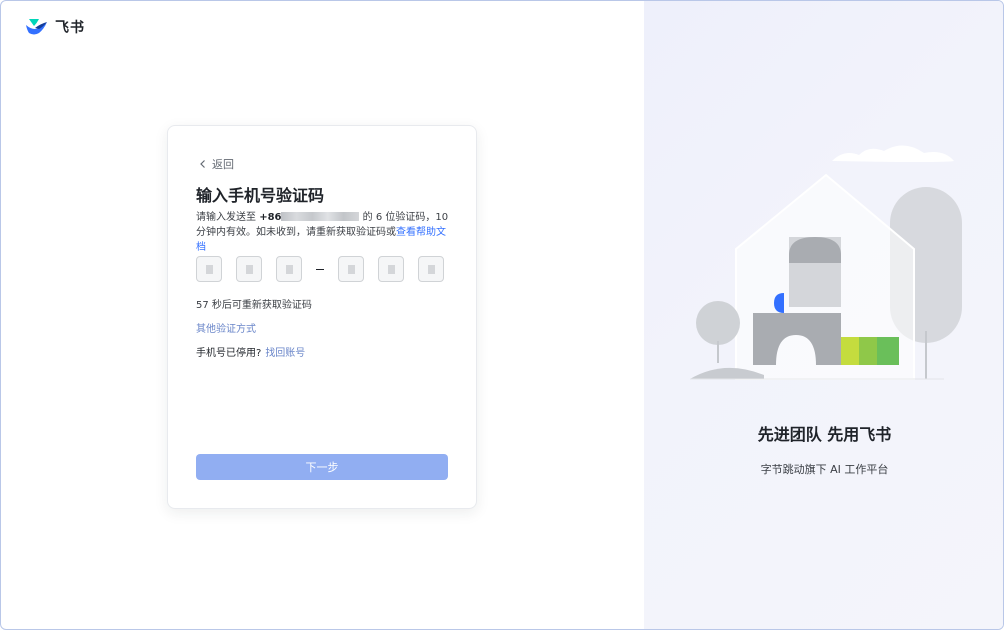 This screenshot has width=1004, height=630. I want to click on cloud-shape, so click(893, 153).